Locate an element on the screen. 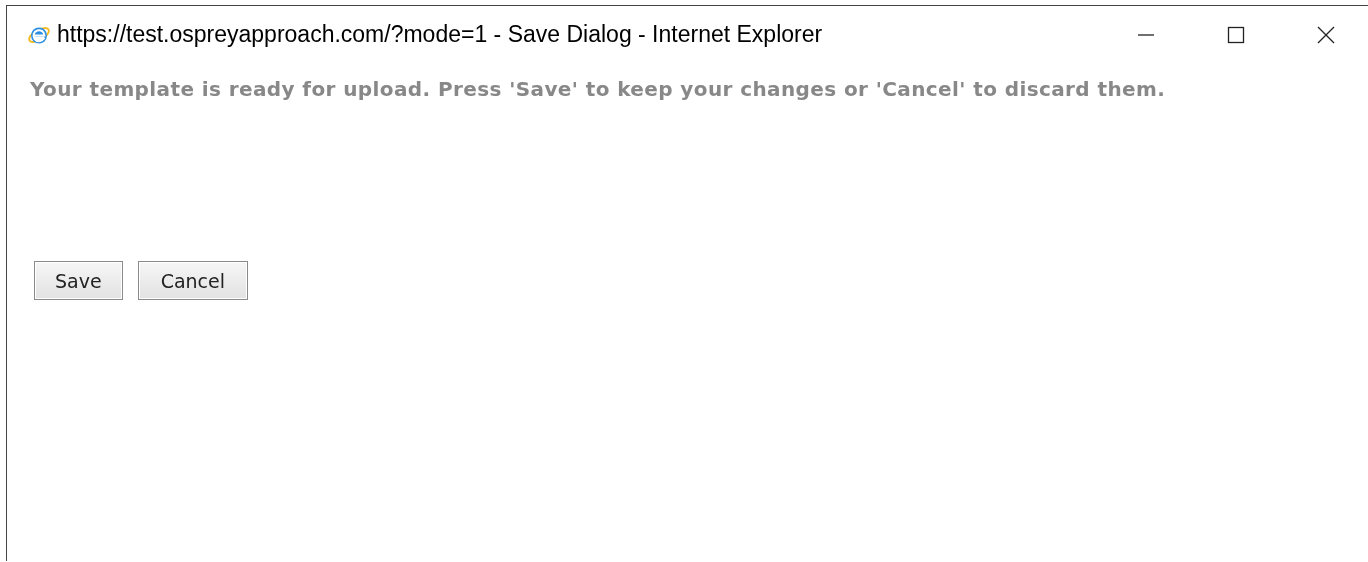 This screenshot has width=1368, height=562. save-button: Save is located at coordinates (78, 280).